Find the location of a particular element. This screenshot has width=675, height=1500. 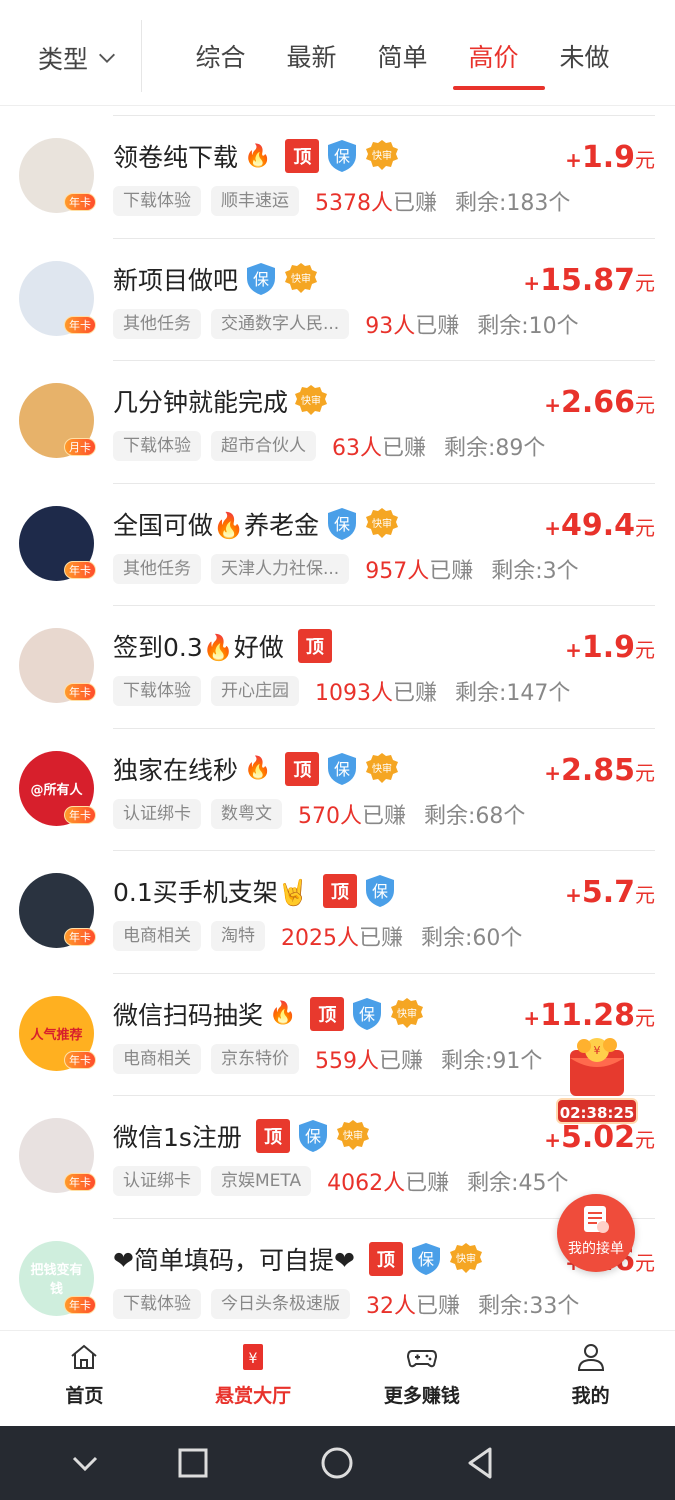

nav-home: 首页 is located at coordinates (84, 1378).